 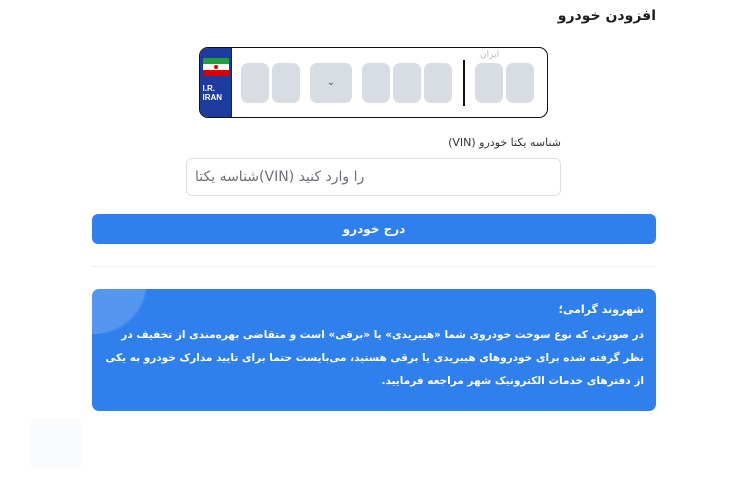 What do you see at coordinates (374, 229) in the screenshot?
I see `submit-vehicle-button: درج خودرو` at bounding box center [374, 229].